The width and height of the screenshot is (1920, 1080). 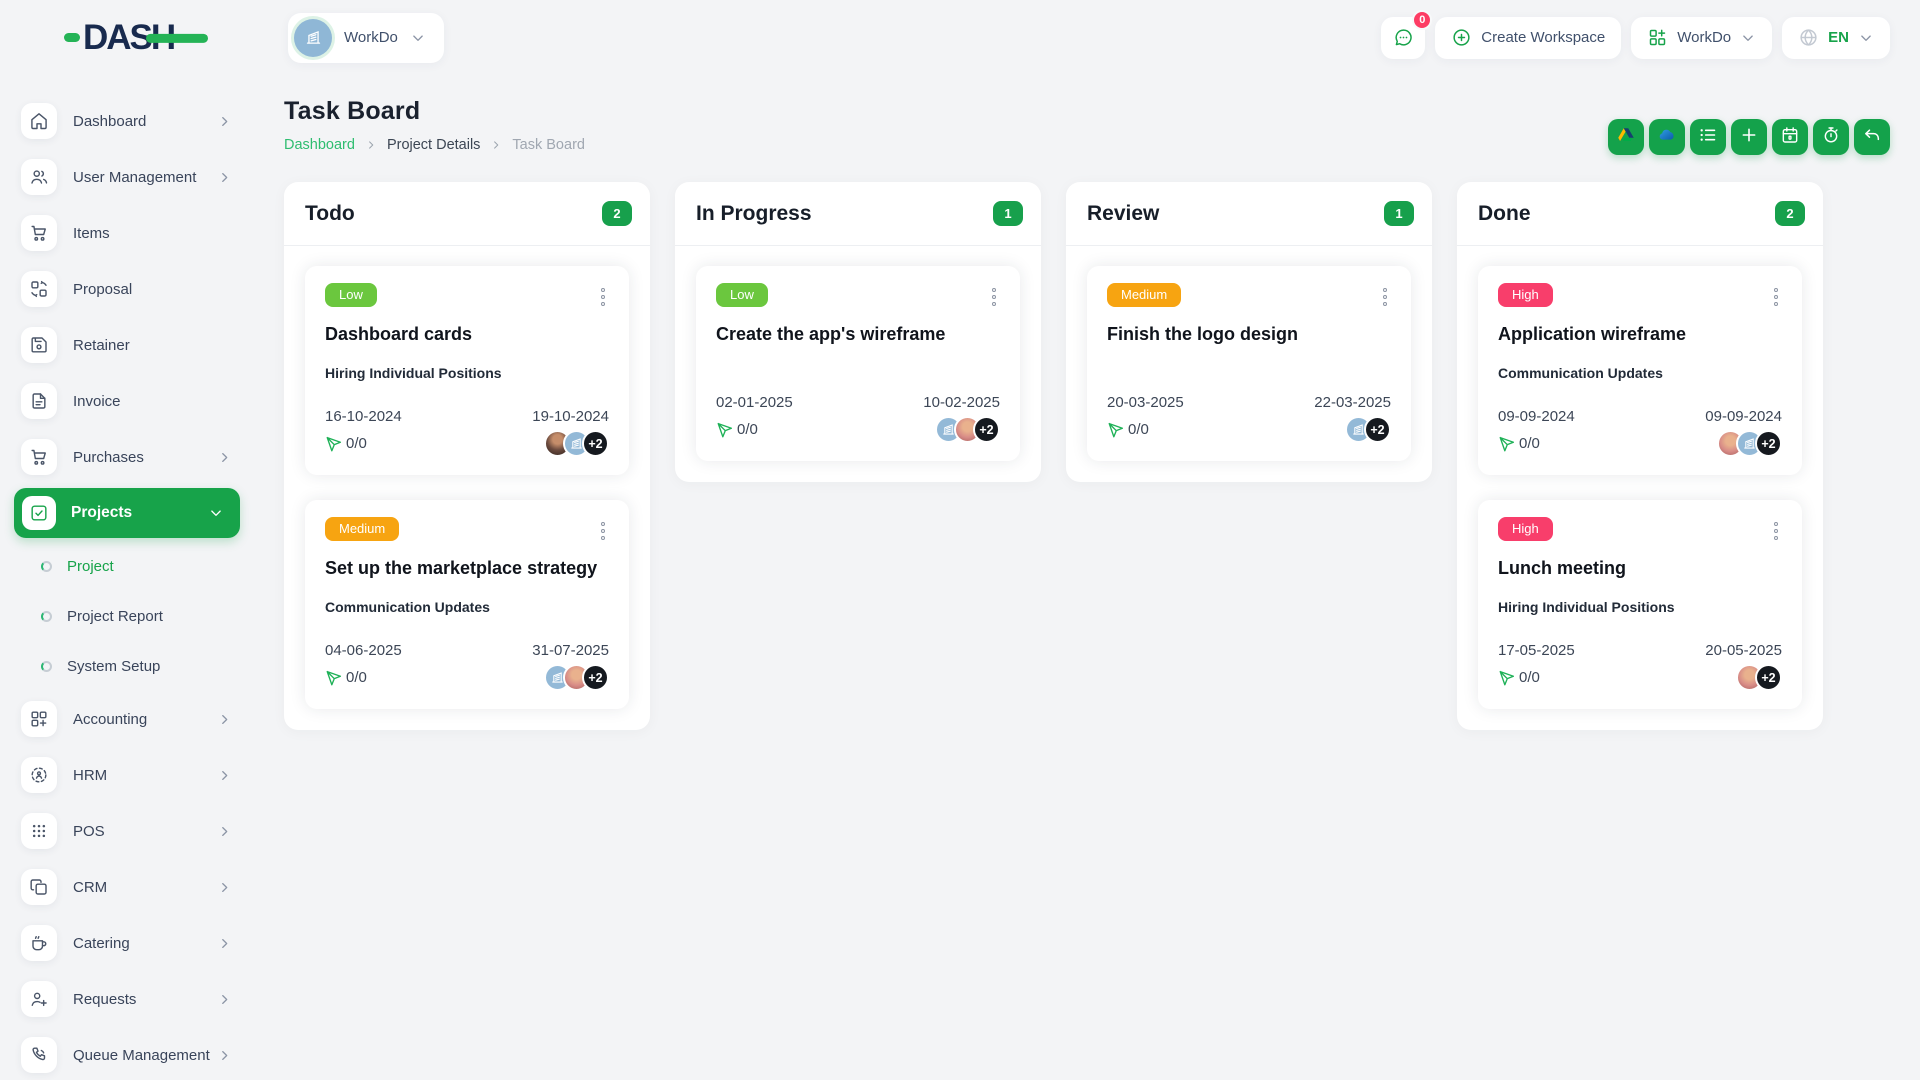 What do you see at coordinates (1708, 137) in the screenshot?
I see `list-view-button` at bounding box center [1708, 137].